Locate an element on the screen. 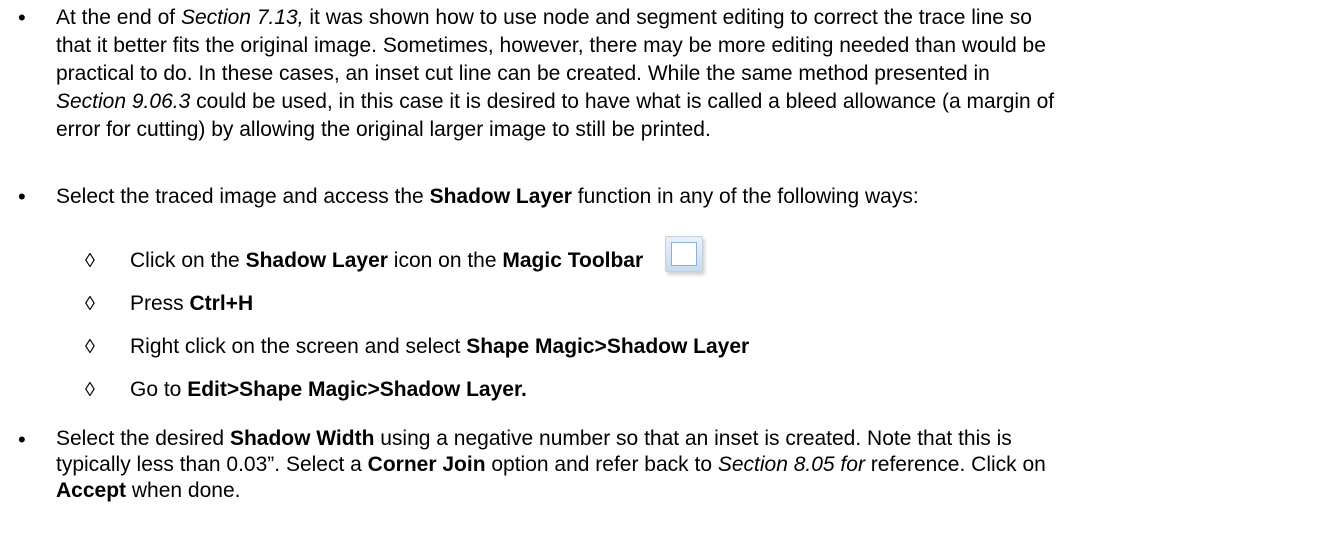 This screenshot has width=1338, height=542. term: Shadow Width is located at coordinates (302, 438).